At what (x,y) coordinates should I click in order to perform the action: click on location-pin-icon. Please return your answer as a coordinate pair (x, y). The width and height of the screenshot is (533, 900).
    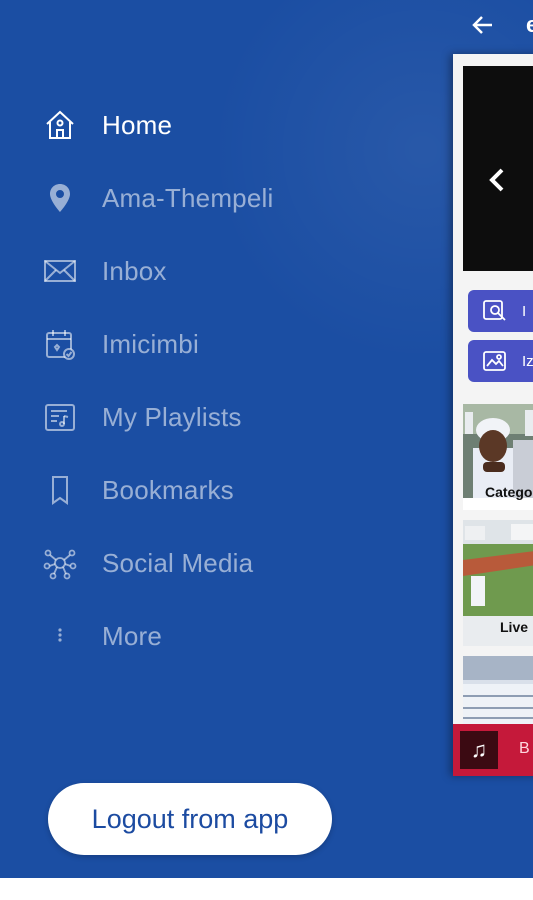
    Looking at the image, I should click on (60, 198).